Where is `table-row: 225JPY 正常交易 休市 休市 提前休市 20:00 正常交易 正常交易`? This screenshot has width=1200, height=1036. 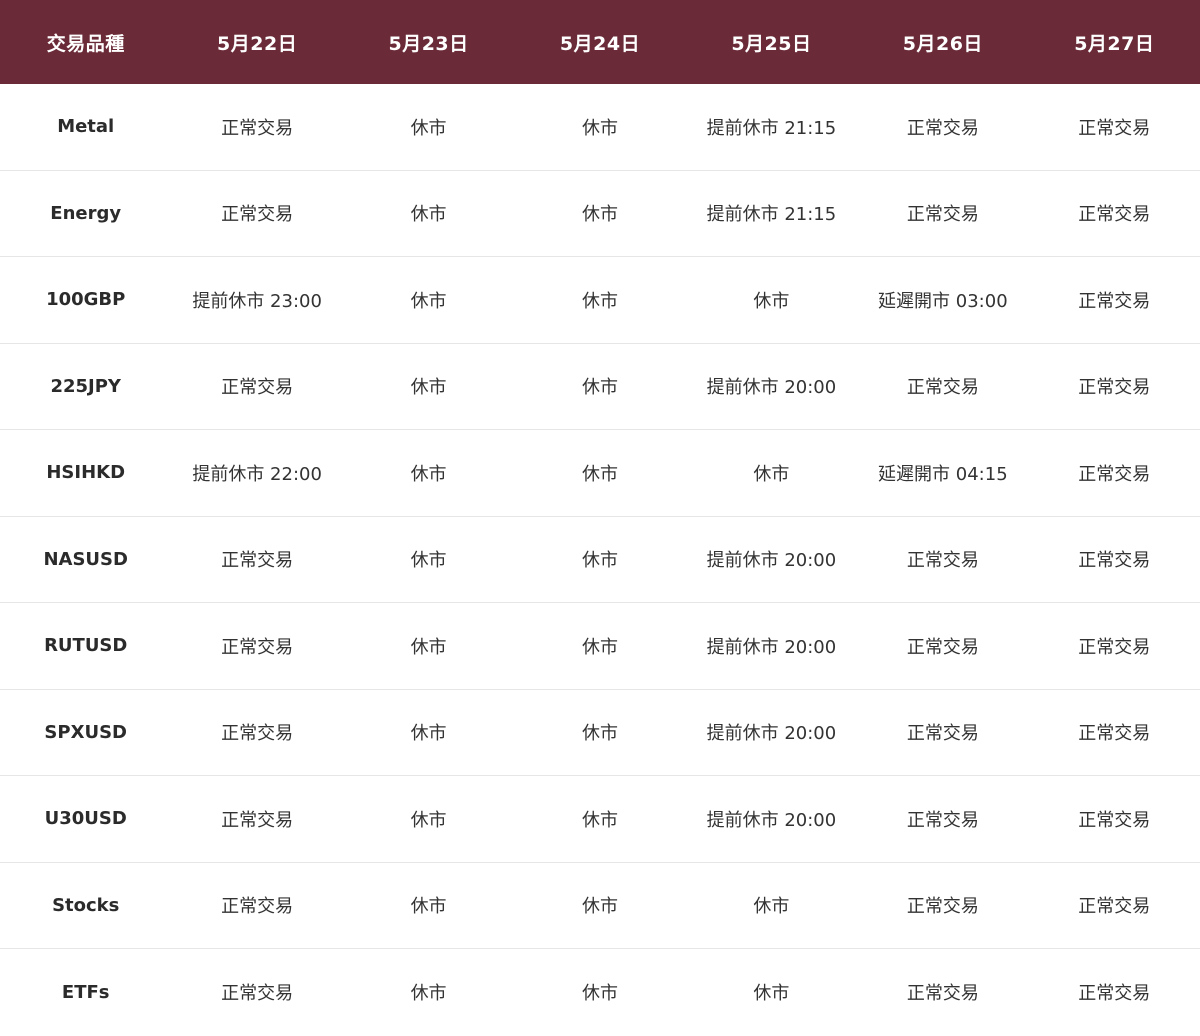
table-row: 225JPY 正常交易 休市 休市 提前休市 20:00 正常交易 正常交易 is located at coordinates (600, 387).